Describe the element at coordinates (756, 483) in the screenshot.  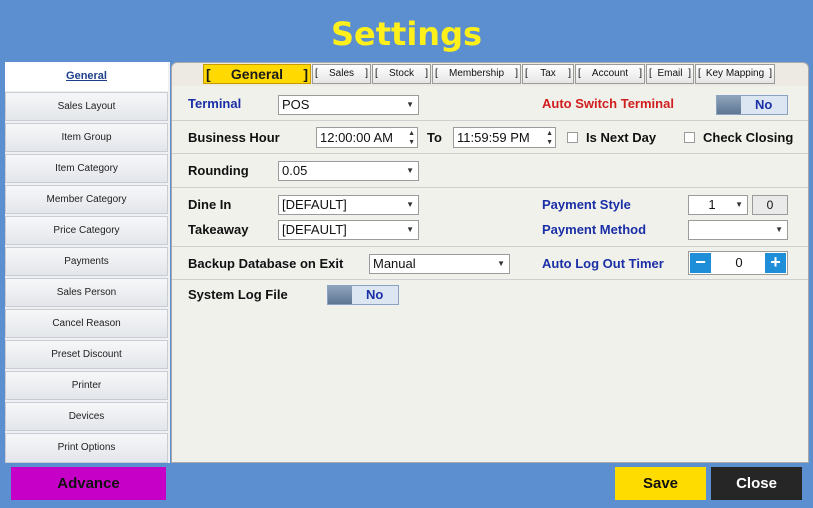
I see `close-button: Close` at that location.